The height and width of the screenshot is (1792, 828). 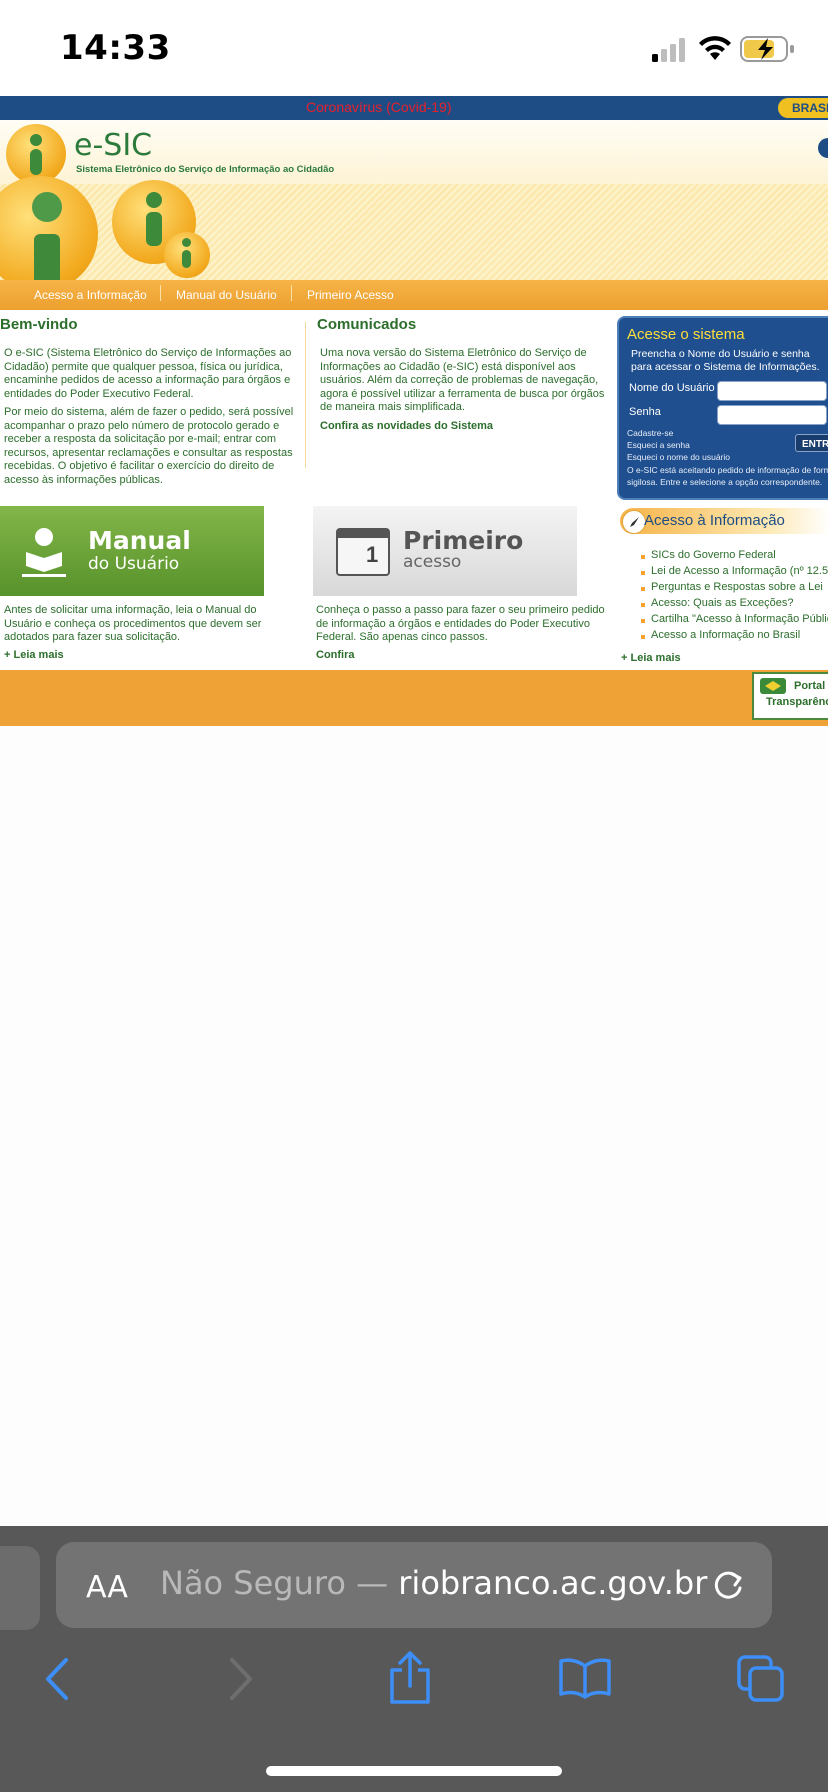 I want to click on compass-icon, so click(x=634, y=522).